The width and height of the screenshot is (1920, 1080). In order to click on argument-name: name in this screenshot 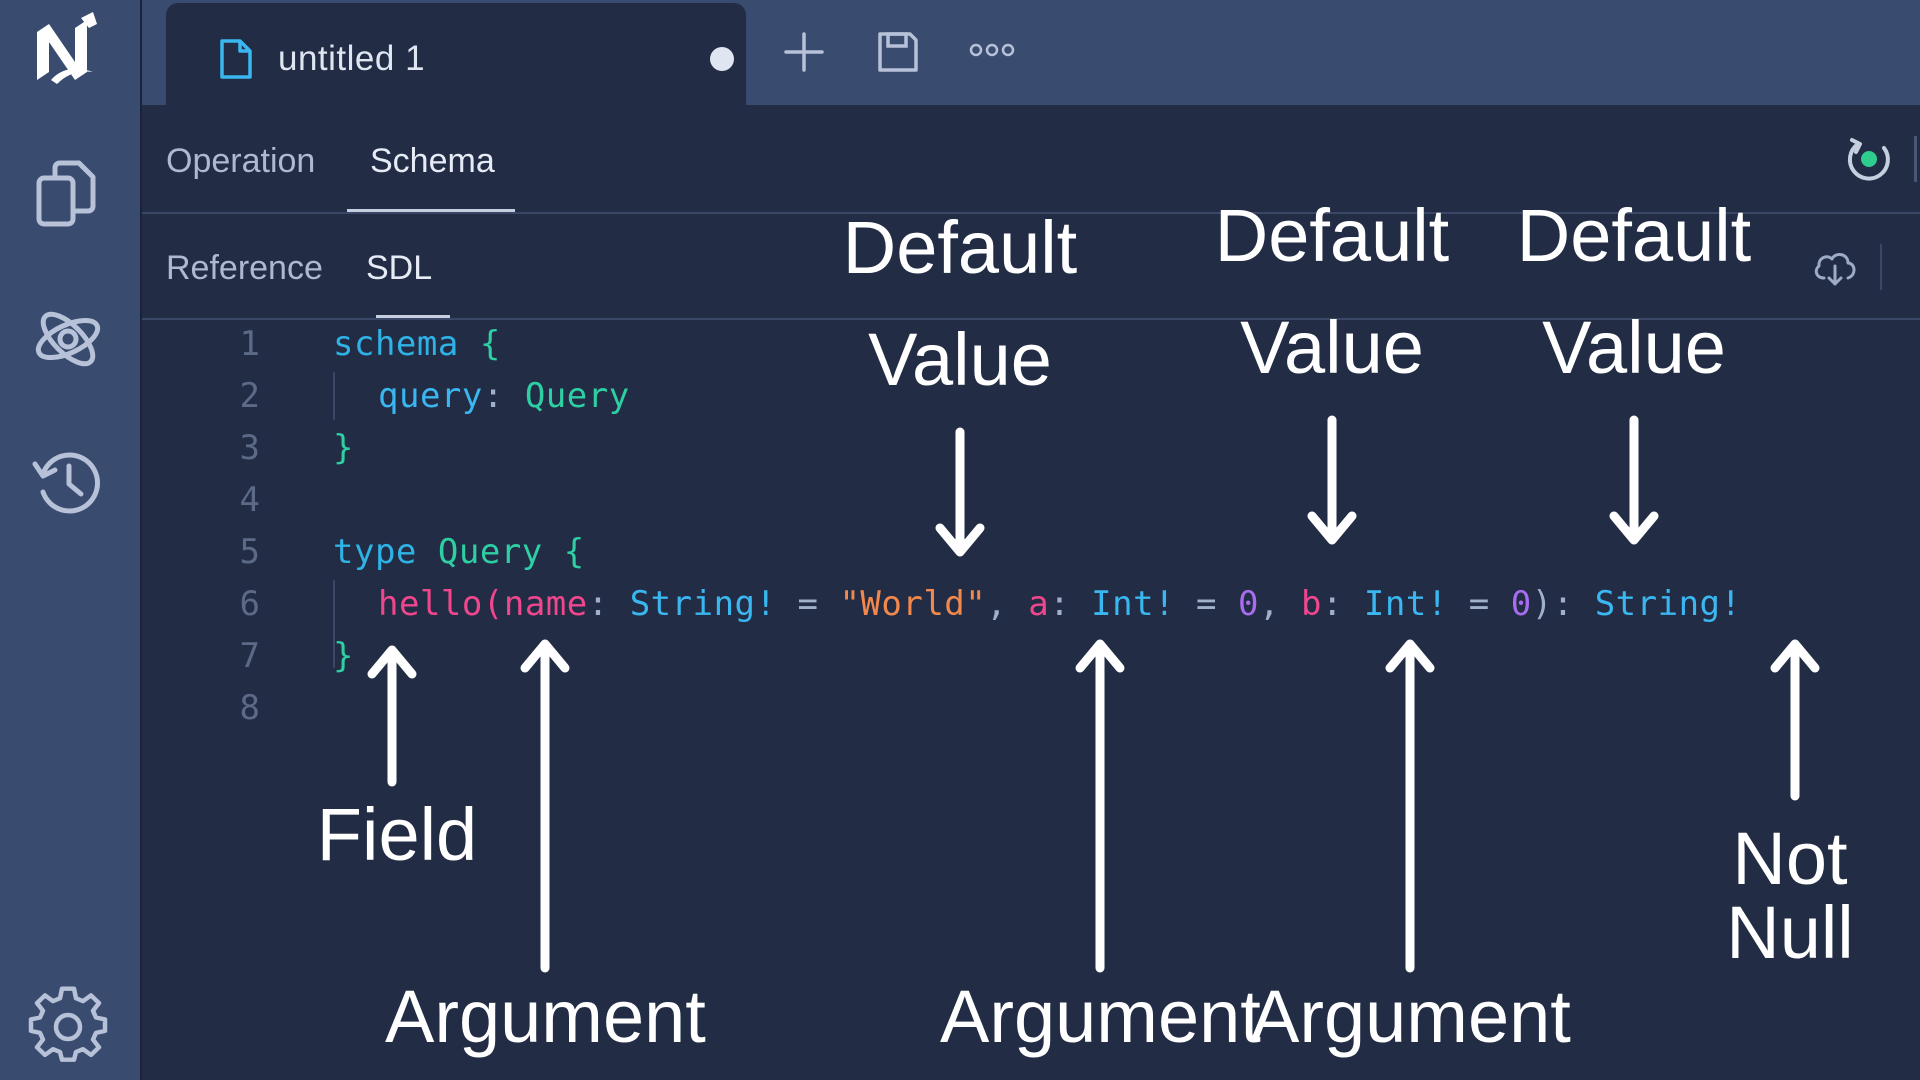, I will do `click(545, 604)`.